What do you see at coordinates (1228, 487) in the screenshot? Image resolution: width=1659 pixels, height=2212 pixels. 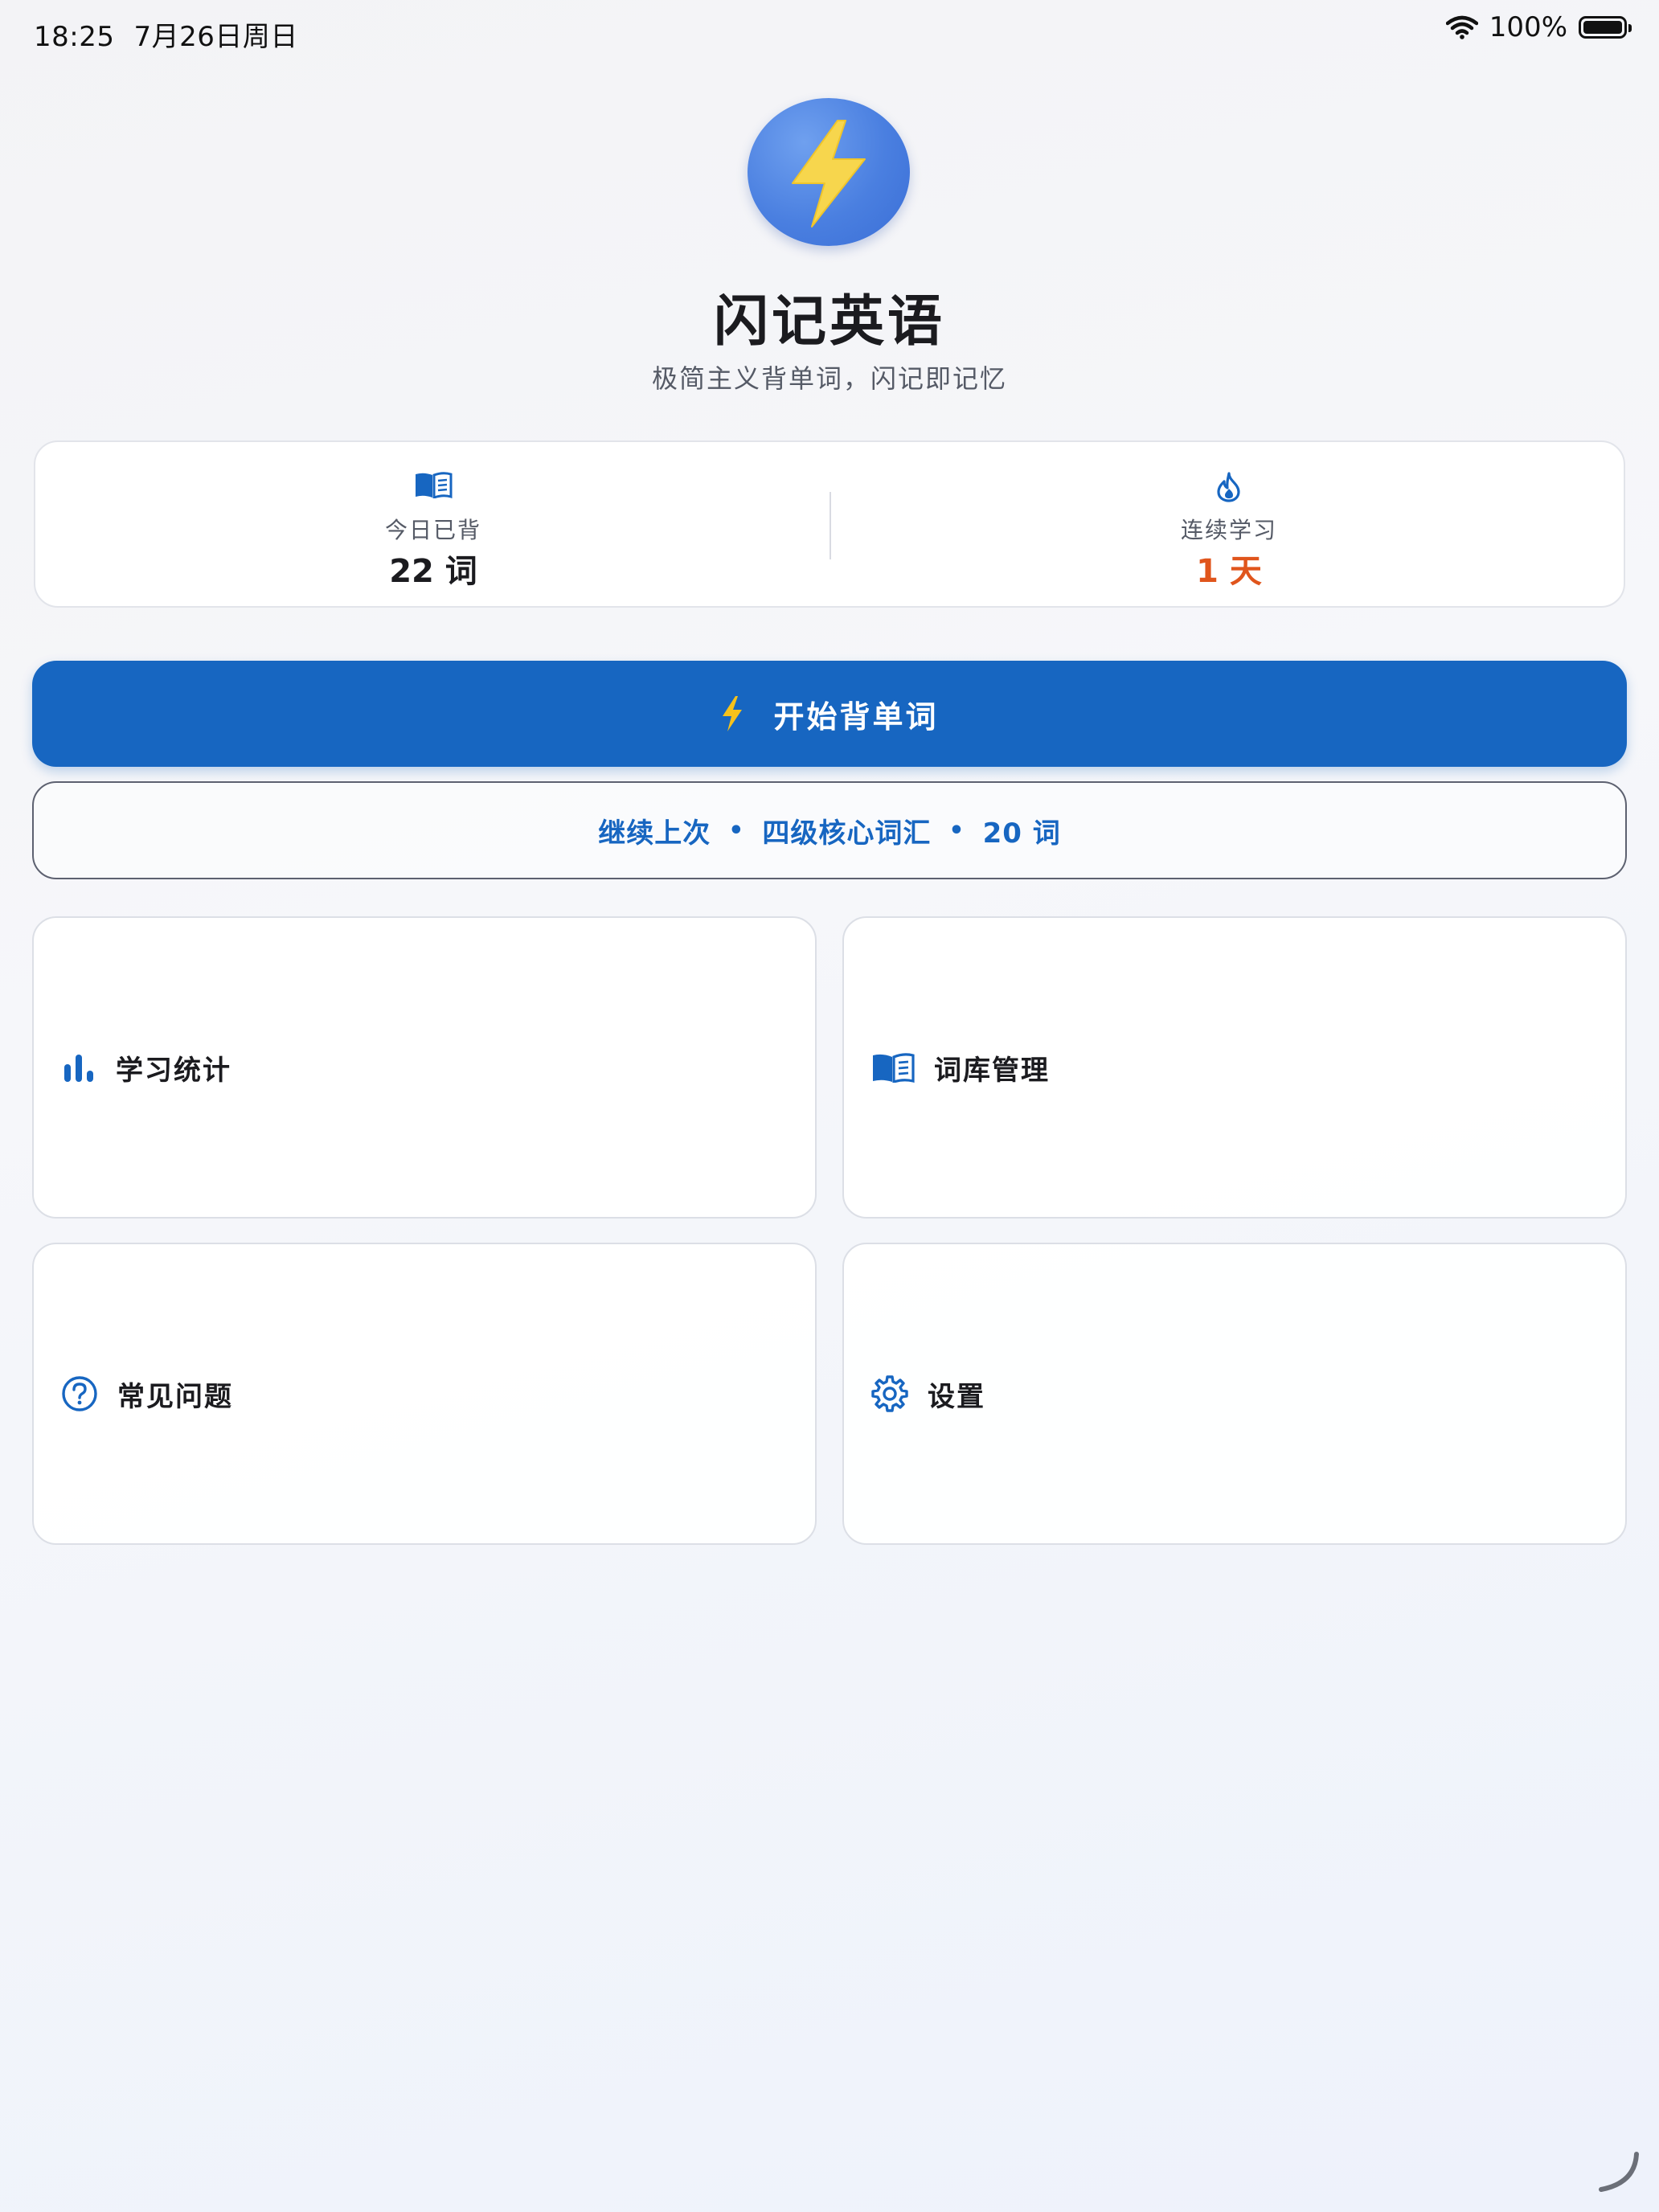 I see `flame-icon` at bounding box center [1228, 487].